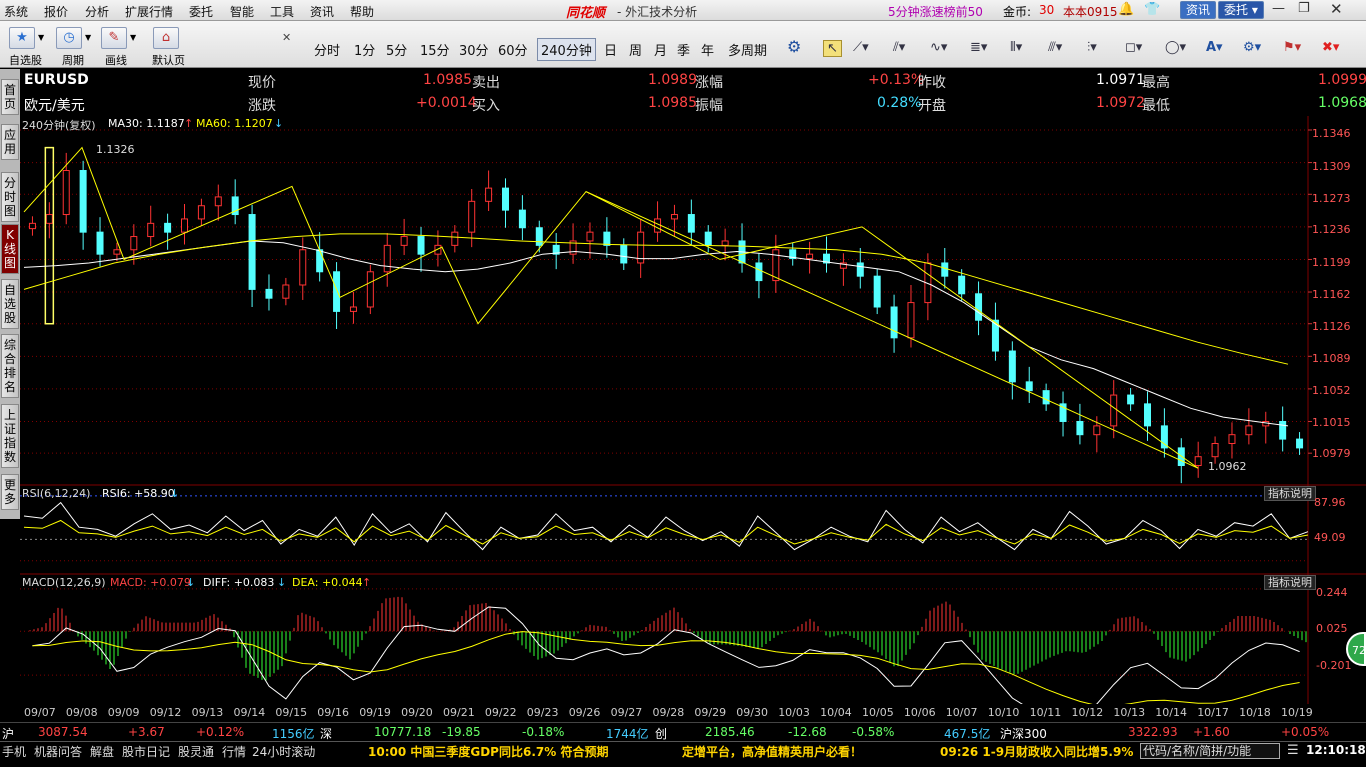  Describe the element at coordinates (978, 47) in the screenshot. I see `fibonacci-icon: ≣▾` at that location.